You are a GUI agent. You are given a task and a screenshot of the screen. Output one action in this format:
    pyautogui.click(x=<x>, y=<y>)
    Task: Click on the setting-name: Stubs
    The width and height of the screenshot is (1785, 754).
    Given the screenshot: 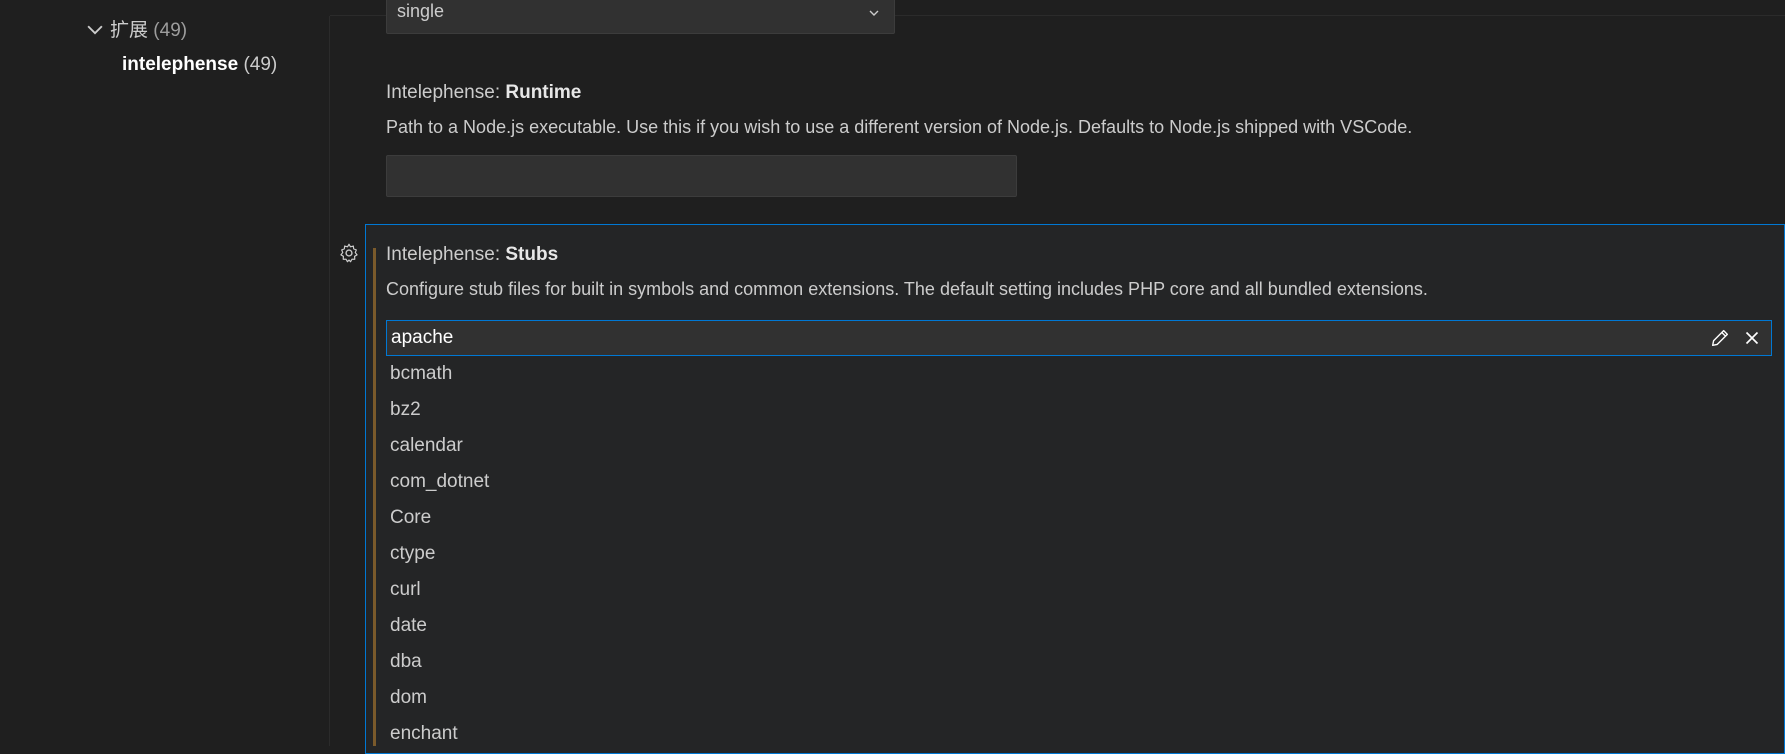 What is the action you would take?
    pyautogui.click(x=532, y=254)
    